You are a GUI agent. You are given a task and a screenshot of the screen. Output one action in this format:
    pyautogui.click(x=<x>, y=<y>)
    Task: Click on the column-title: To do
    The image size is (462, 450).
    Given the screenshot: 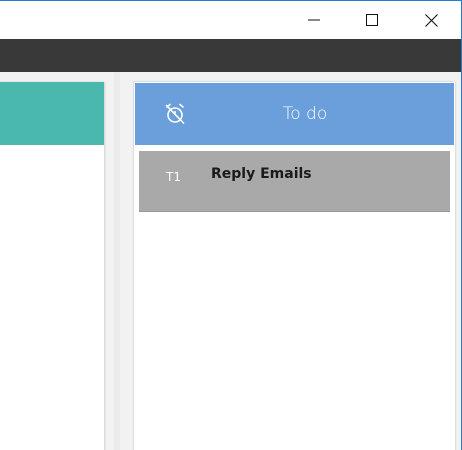 What is the action you would take?
    pyautogui.click(x=305, y=114)
    